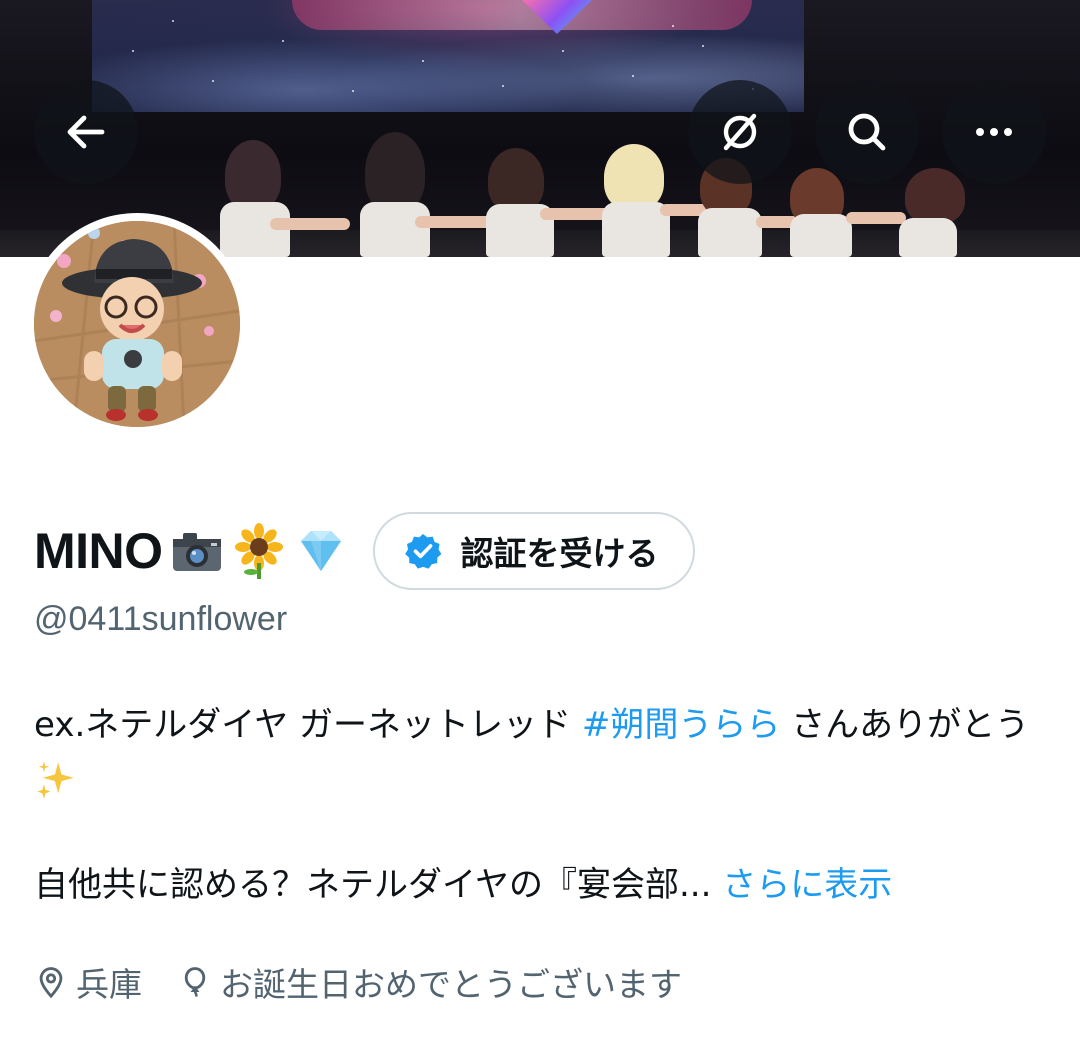  I want to click on camera-icon, so click(197, 551).